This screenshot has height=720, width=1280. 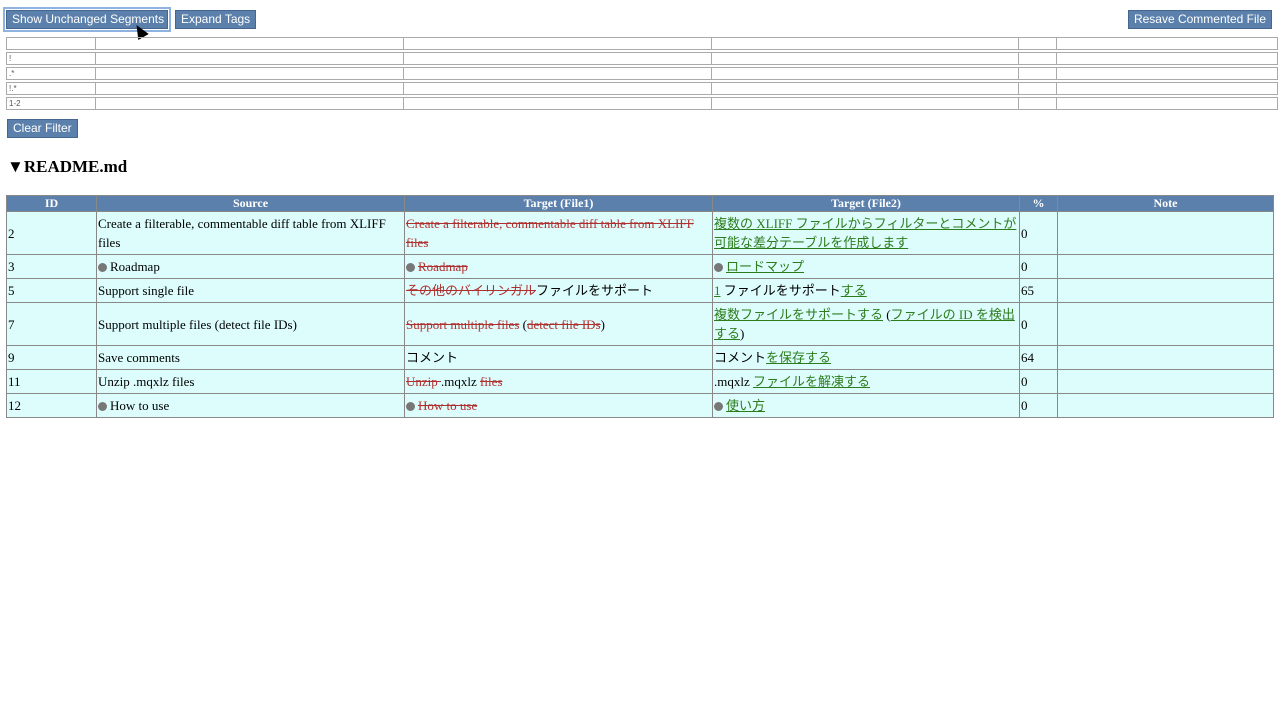 I want to click on resave-commented-file-button: Resave Commented File, so click(x=1199, y=19).